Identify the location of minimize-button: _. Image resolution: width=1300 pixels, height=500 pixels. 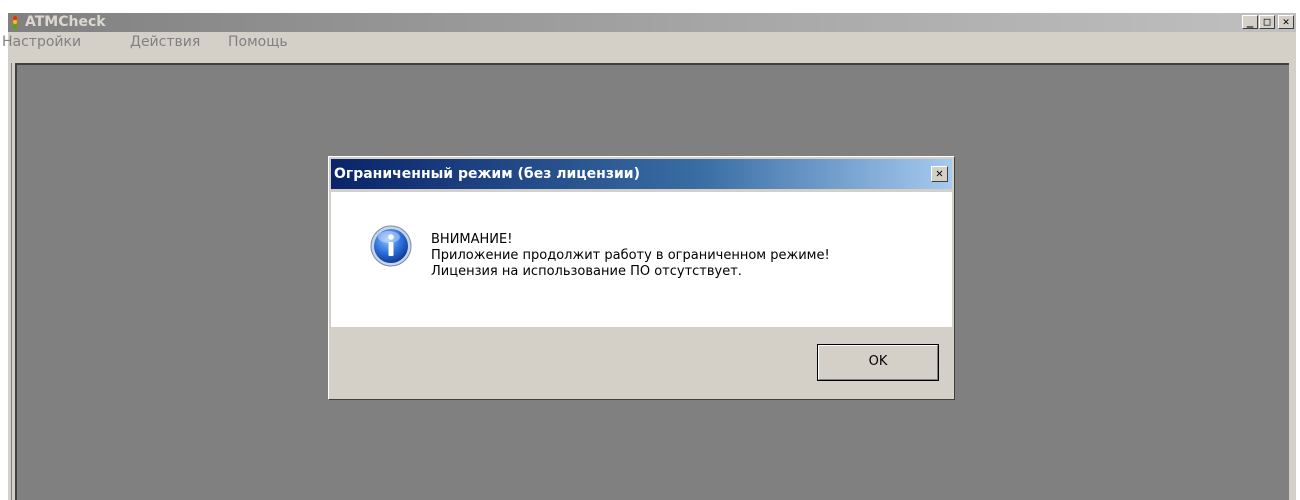
(1250, 22).